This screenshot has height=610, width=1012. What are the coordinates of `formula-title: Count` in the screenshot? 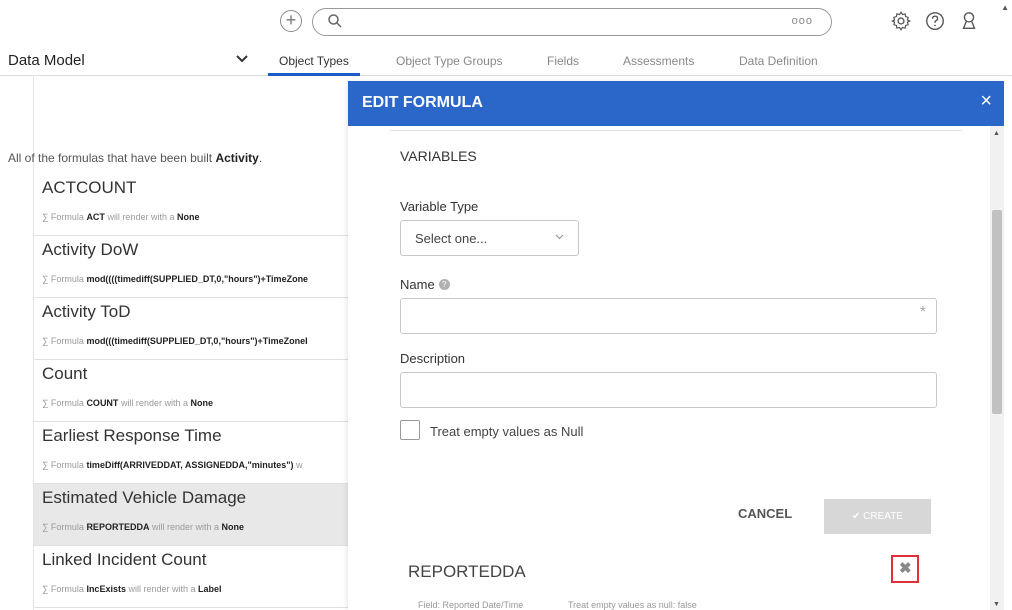 It's located at (65, 373).